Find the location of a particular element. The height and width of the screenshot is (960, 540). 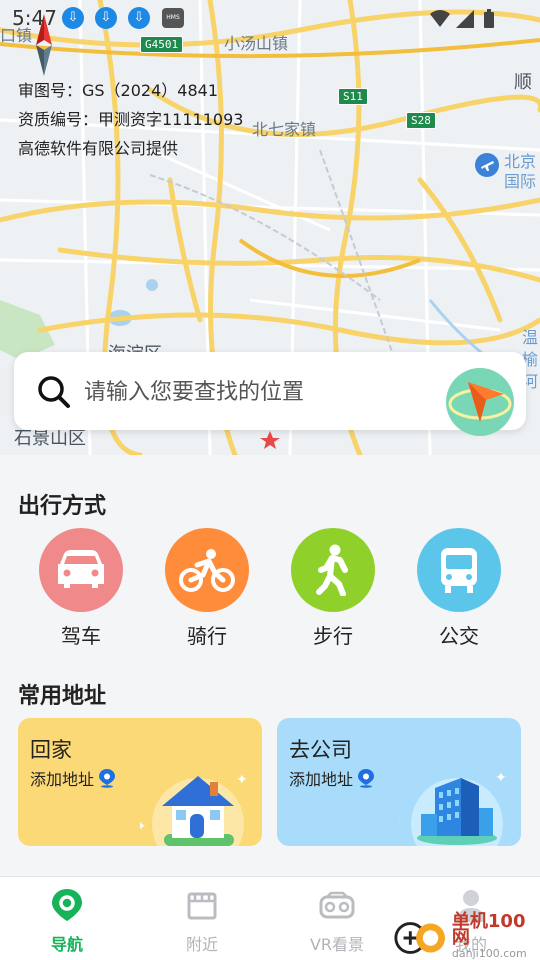

highway-shield-s28: S28 is located at coordinates (421, 120).